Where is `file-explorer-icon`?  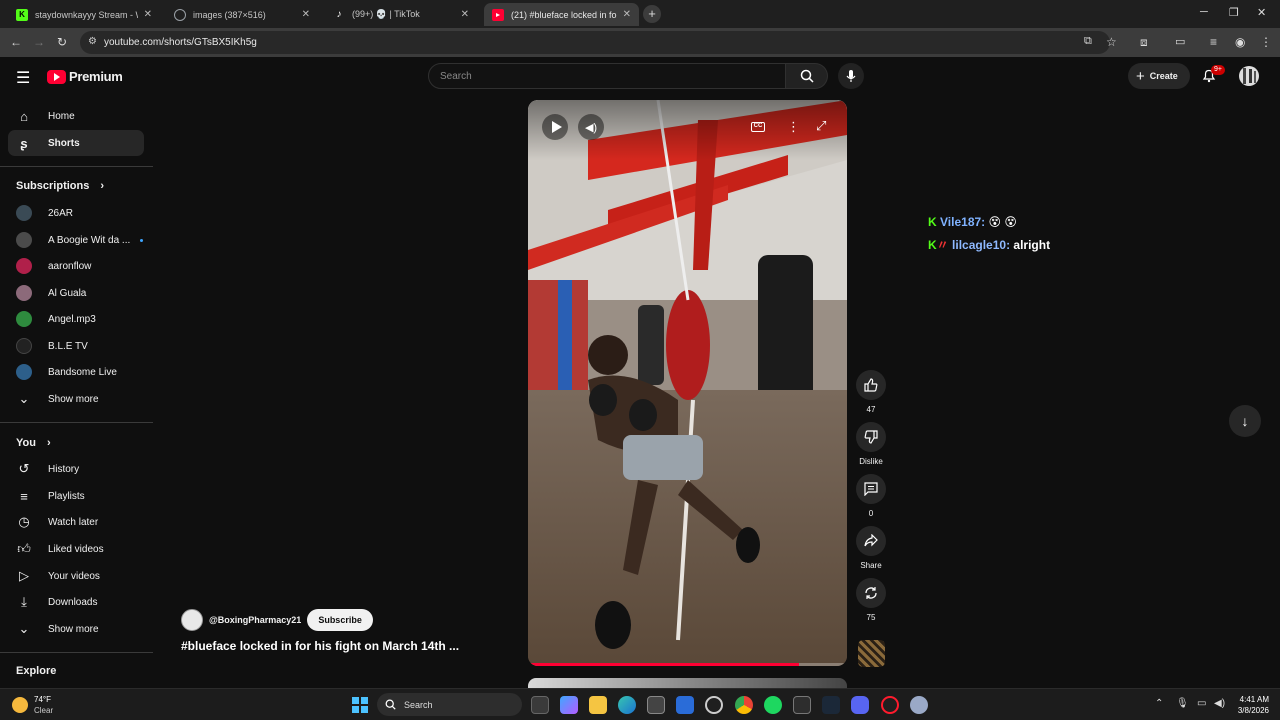
file-explorer-icon is located at coordinates (598, 705).